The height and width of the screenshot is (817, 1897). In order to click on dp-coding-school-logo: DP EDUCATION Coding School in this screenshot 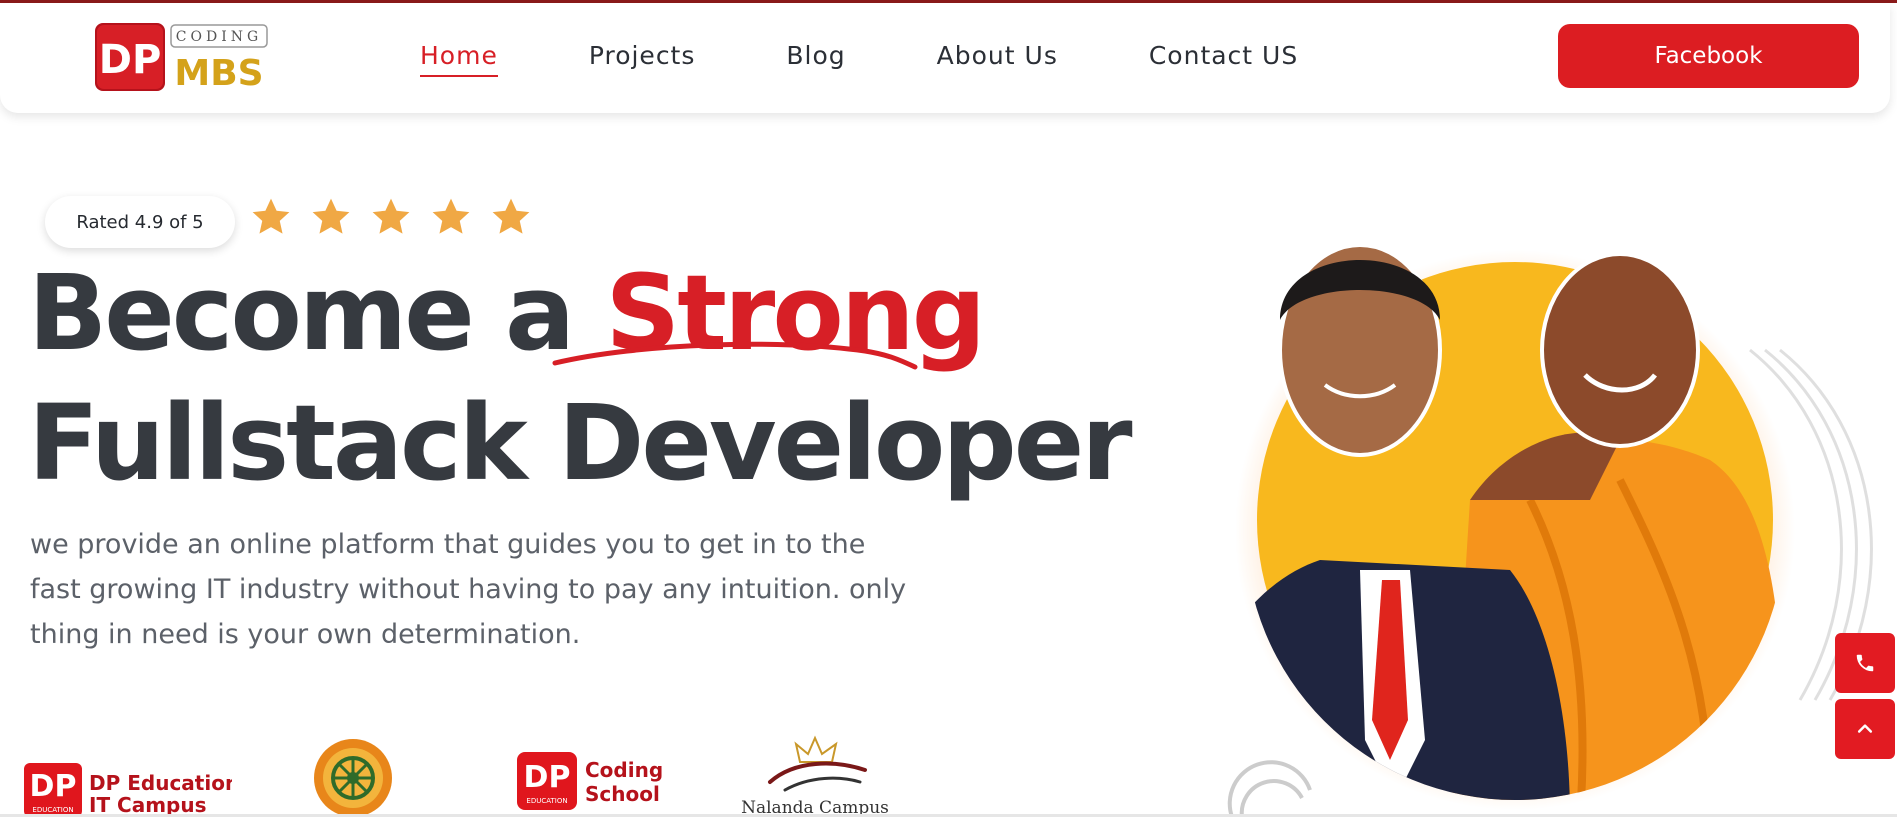, I will do `click(590, 781)`.